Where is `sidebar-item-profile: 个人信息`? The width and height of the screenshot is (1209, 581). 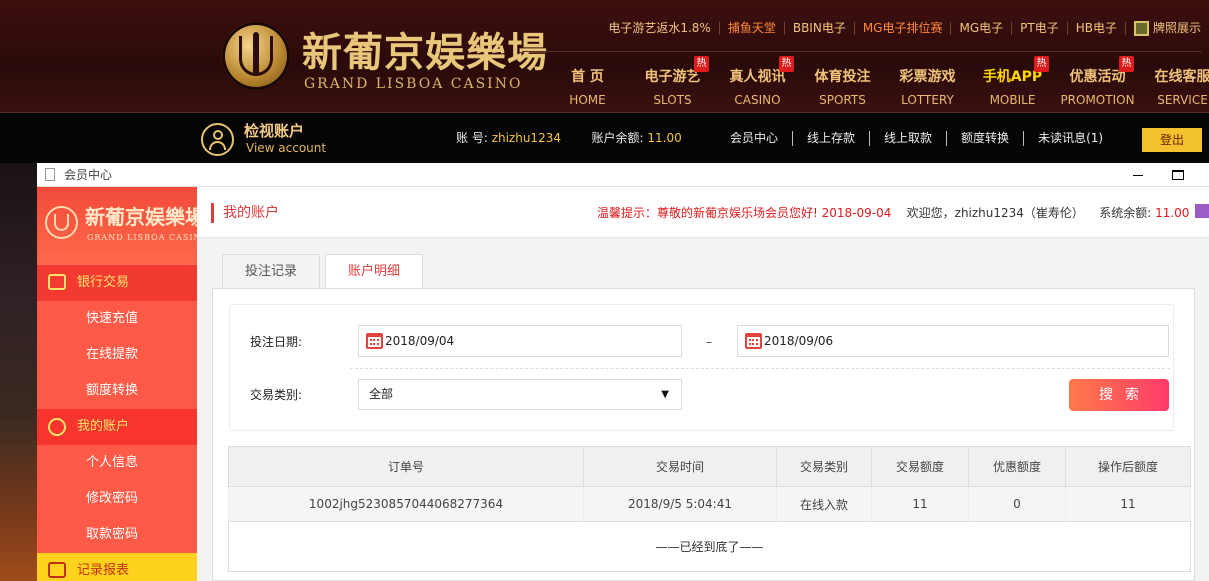 sidebar-item-profile: 个人信息 is located at coordinates (117, 463).